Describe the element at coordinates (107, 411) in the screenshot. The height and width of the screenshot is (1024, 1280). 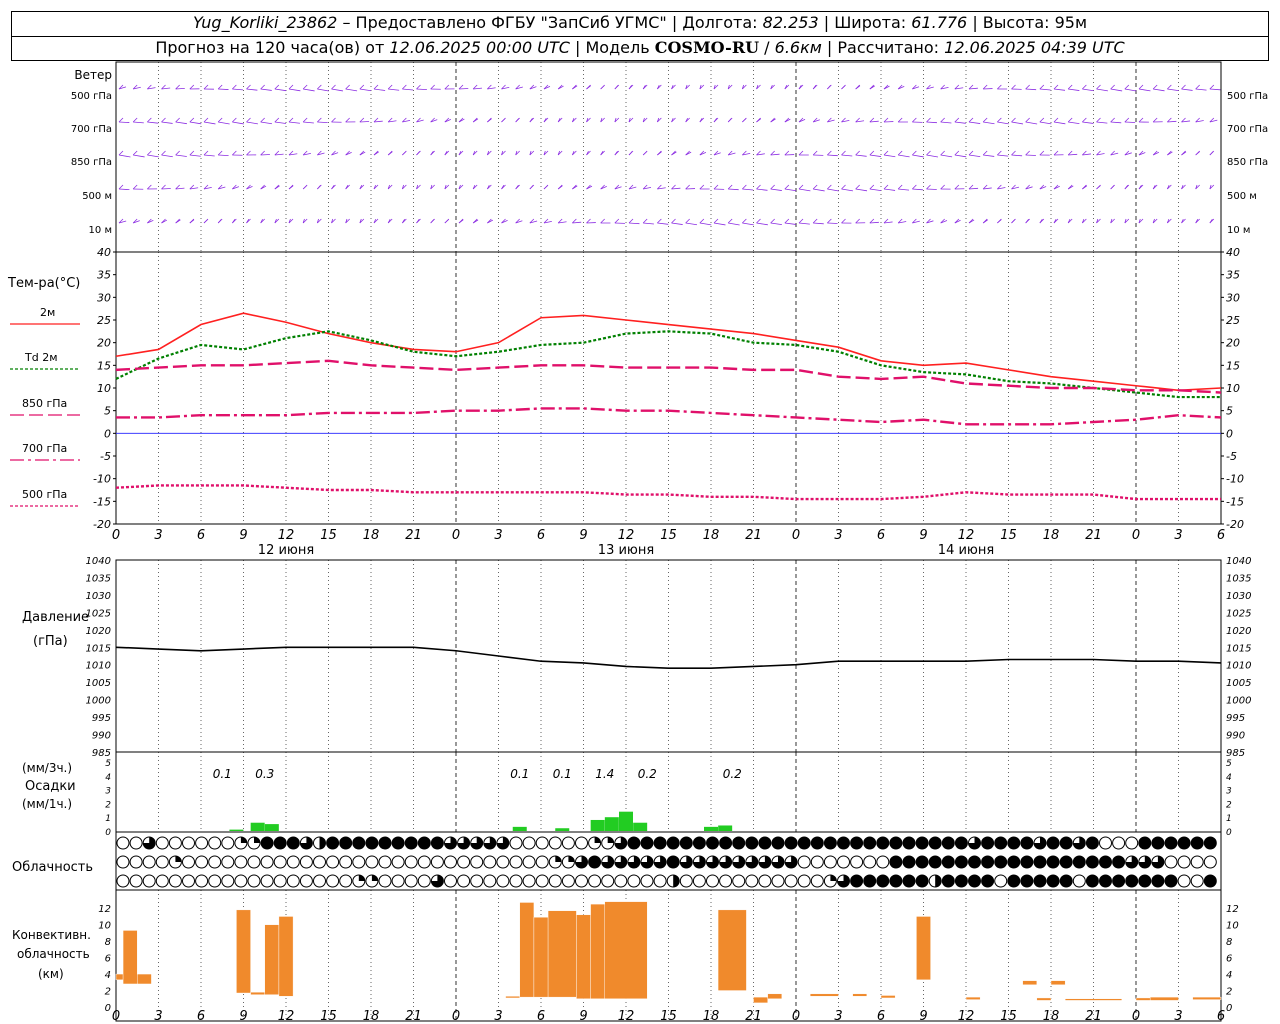
I see `temp-tick-left: 5` at that location.